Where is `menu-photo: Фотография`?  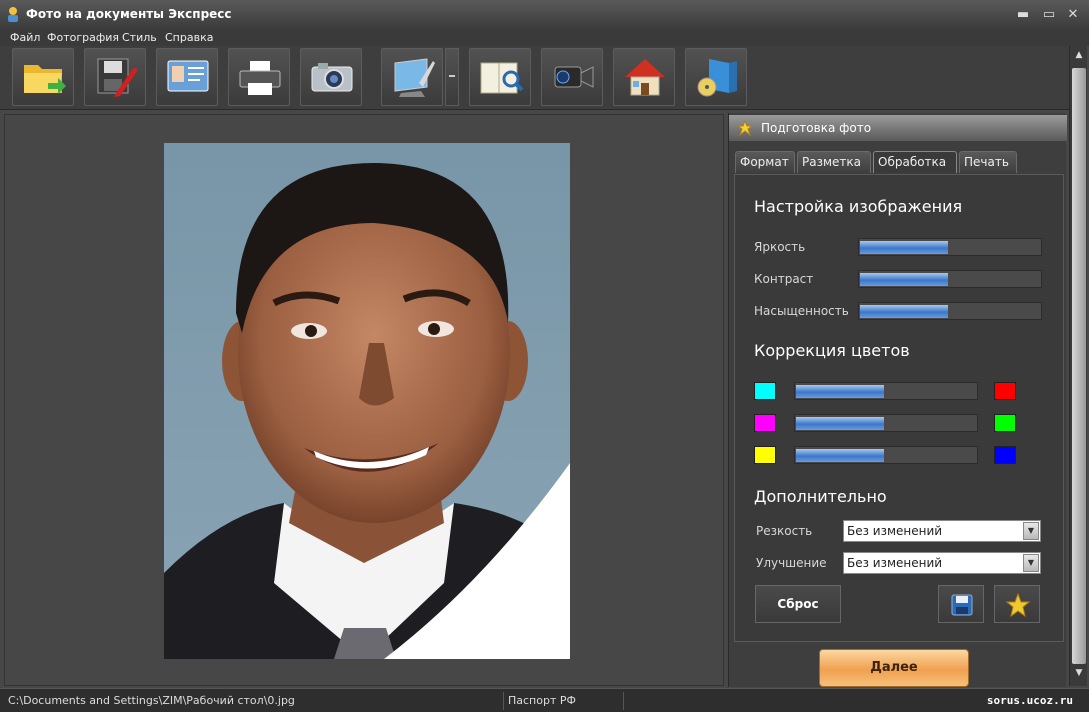
menu-photo: Фотография is located at coordinates (83, 37).